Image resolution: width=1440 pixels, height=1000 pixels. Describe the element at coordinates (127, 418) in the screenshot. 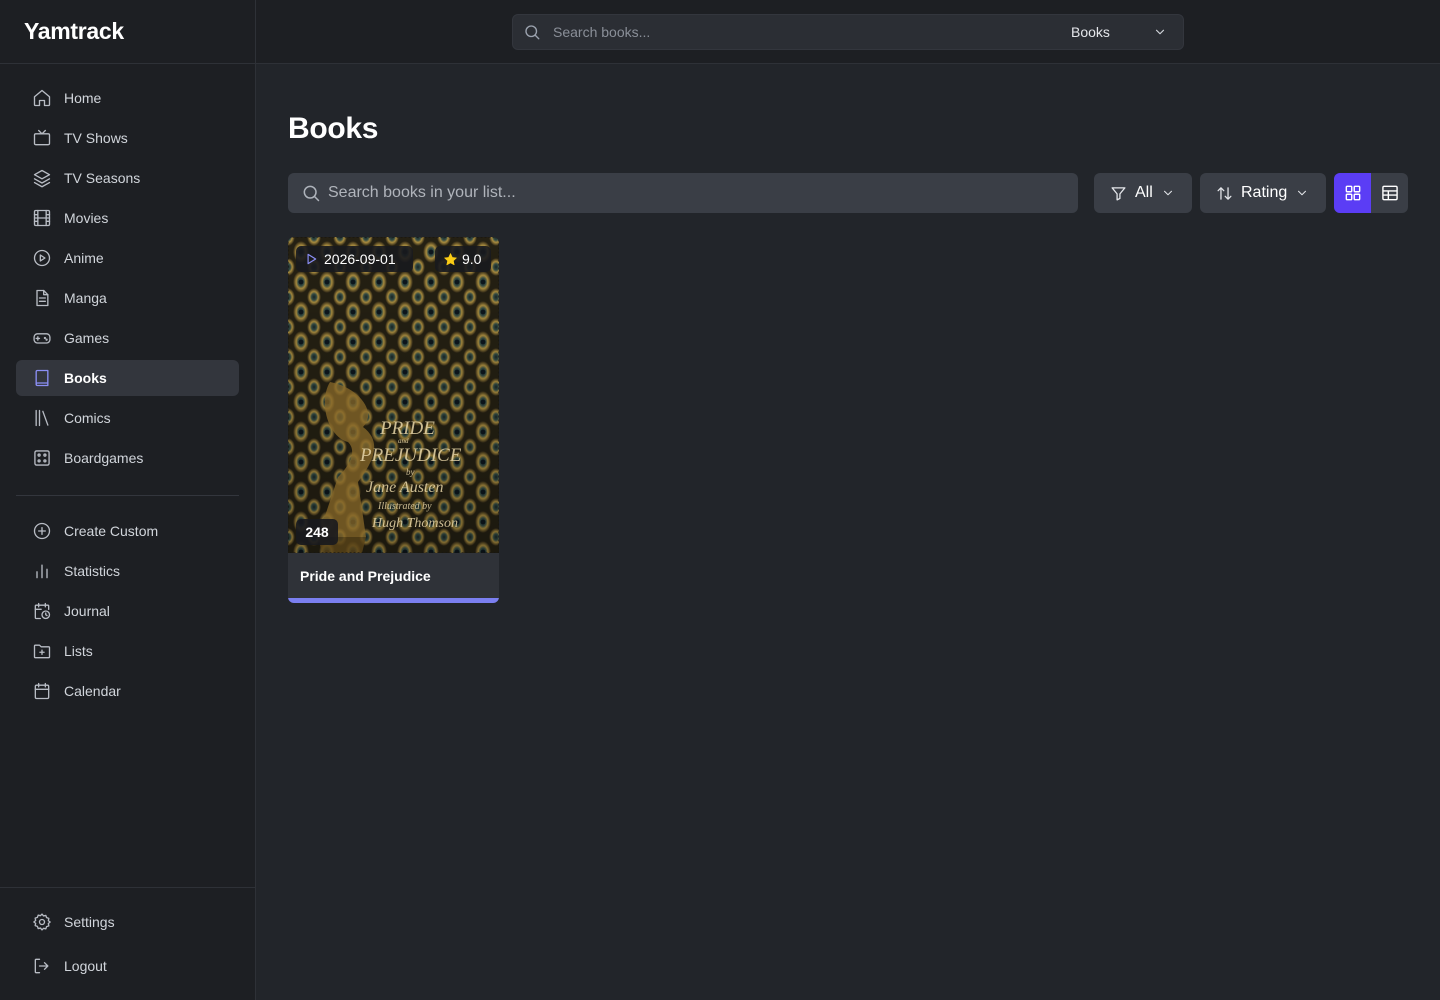

I see `sidebar-item-comics: Comics` at that location.